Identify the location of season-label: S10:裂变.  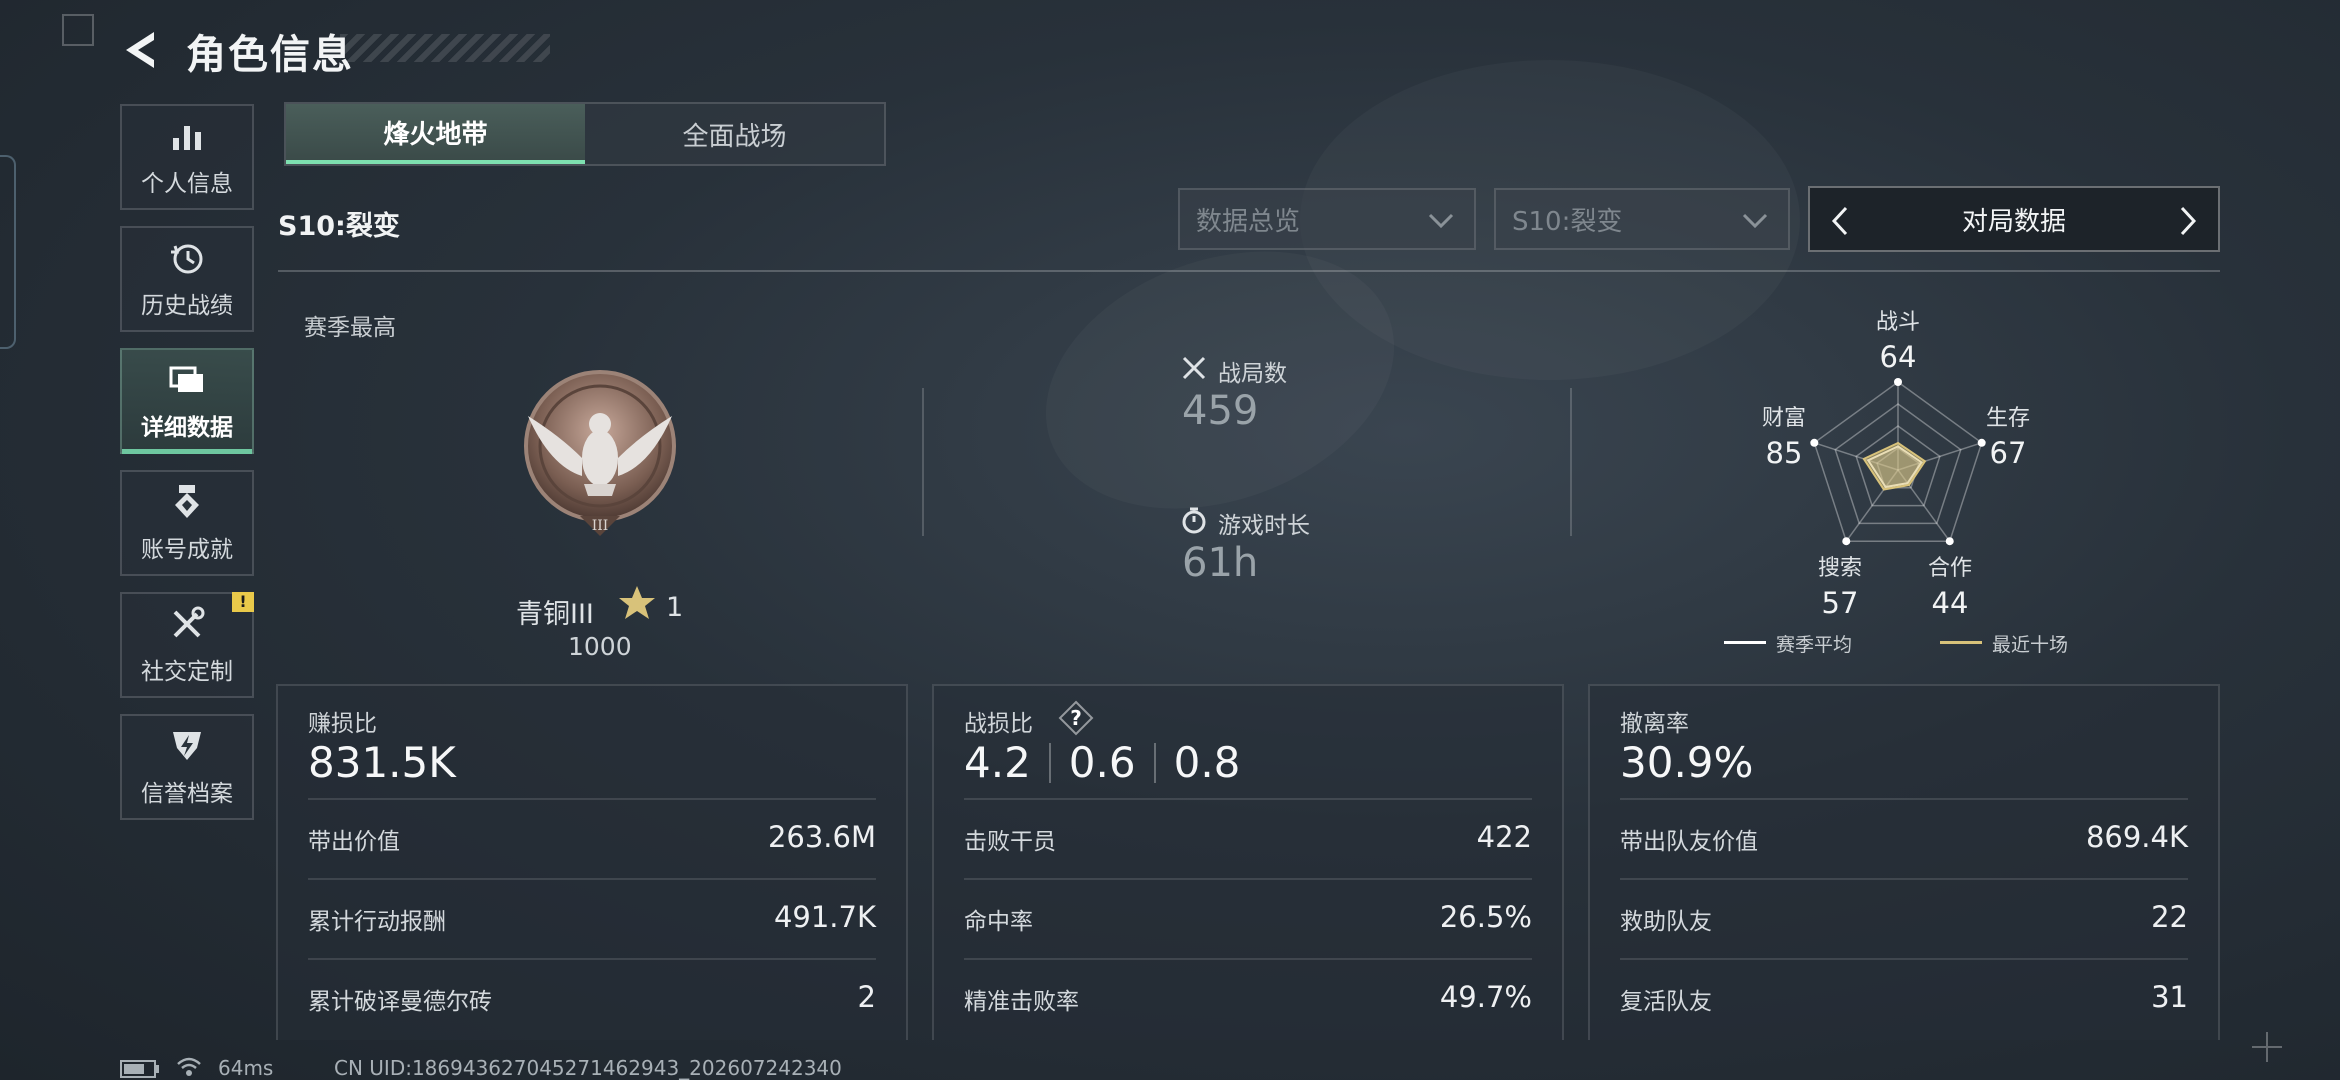
(339, 226).